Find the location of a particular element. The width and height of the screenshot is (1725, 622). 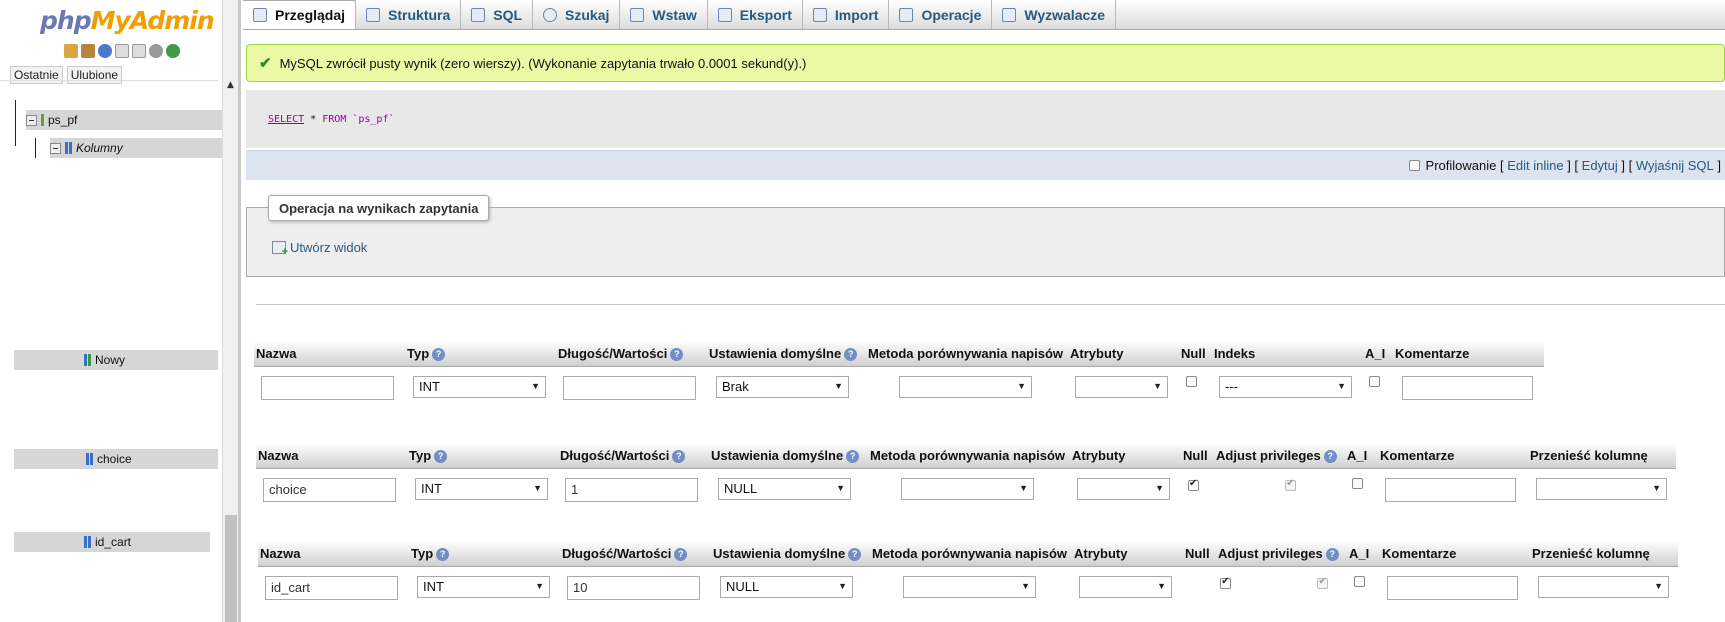

tab-export: Eksport is located at coordinates (755, 14).